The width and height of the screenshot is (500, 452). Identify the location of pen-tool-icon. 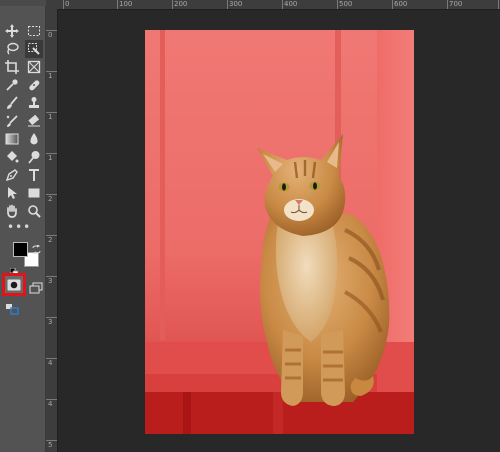
(12, 175).